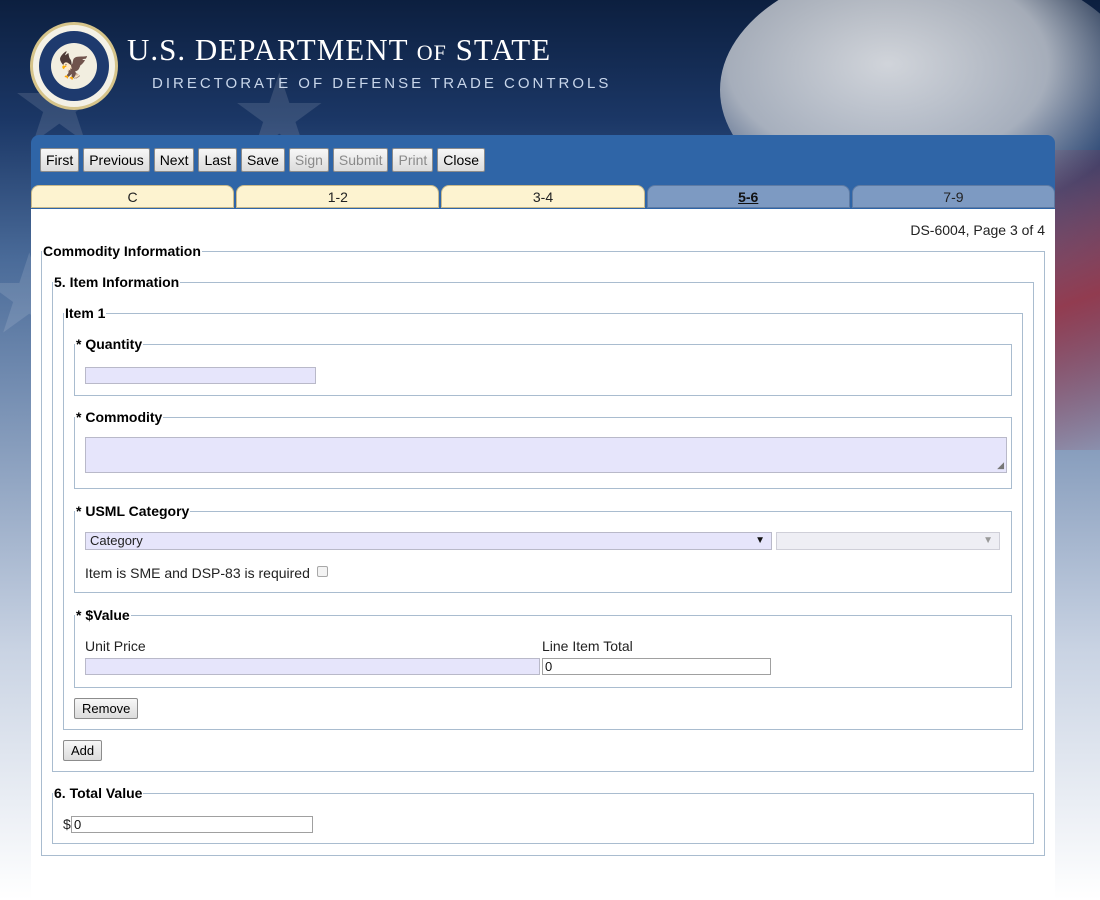 The height and width of the screenshot is (900, 1100). I want to click on quantity-input, so click(200, 375).